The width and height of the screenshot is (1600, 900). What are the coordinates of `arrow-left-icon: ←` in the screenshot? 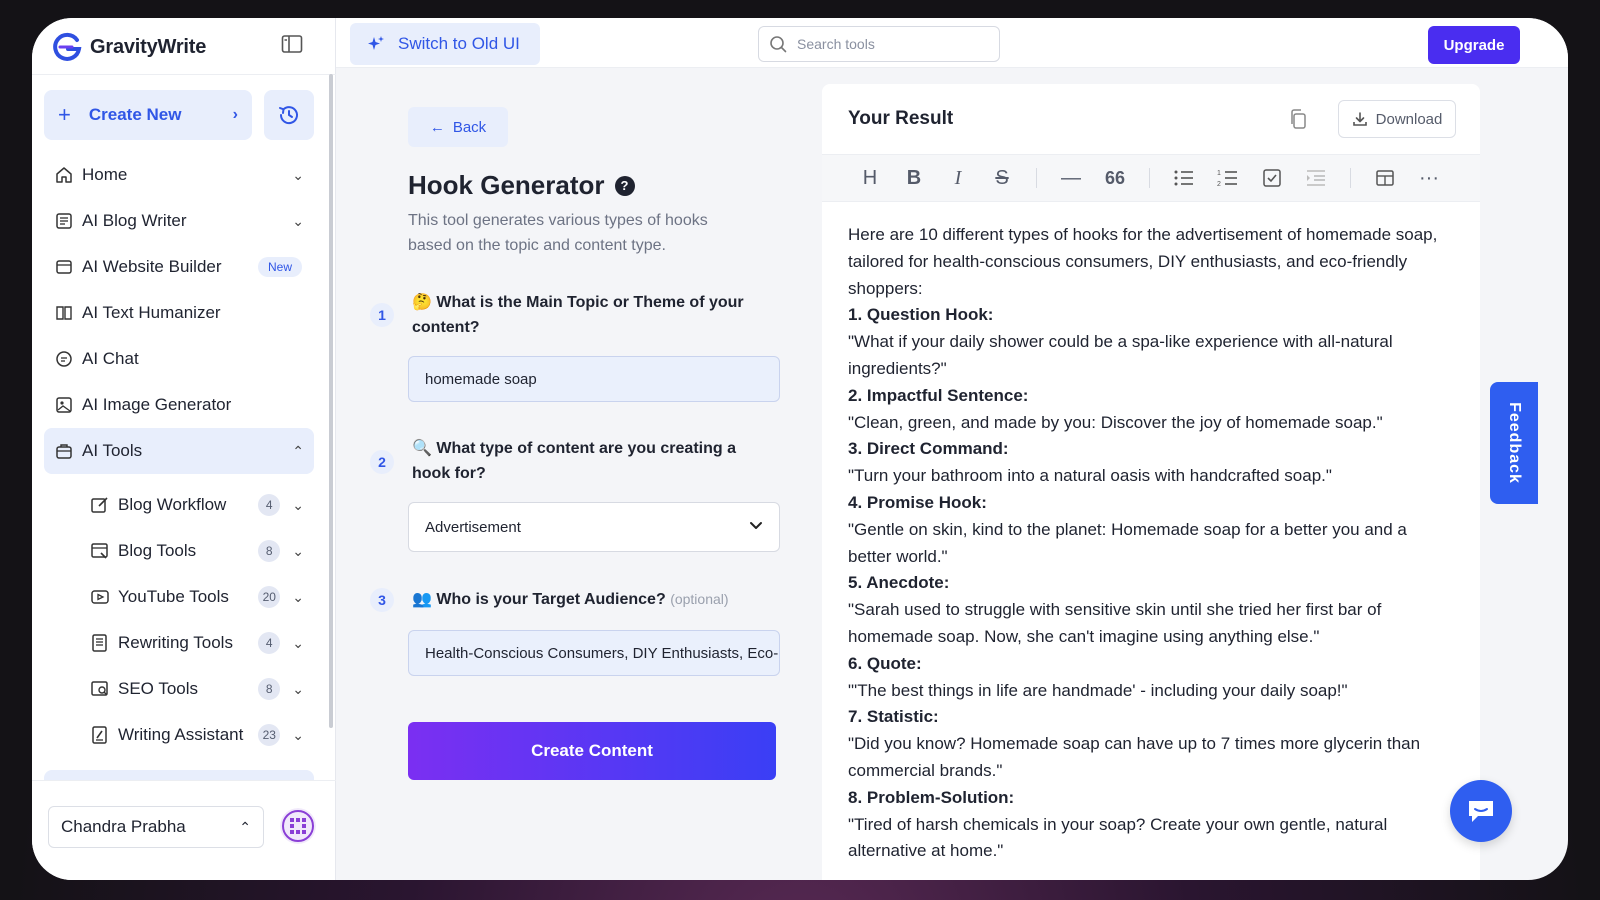 It's located at (437, 127).